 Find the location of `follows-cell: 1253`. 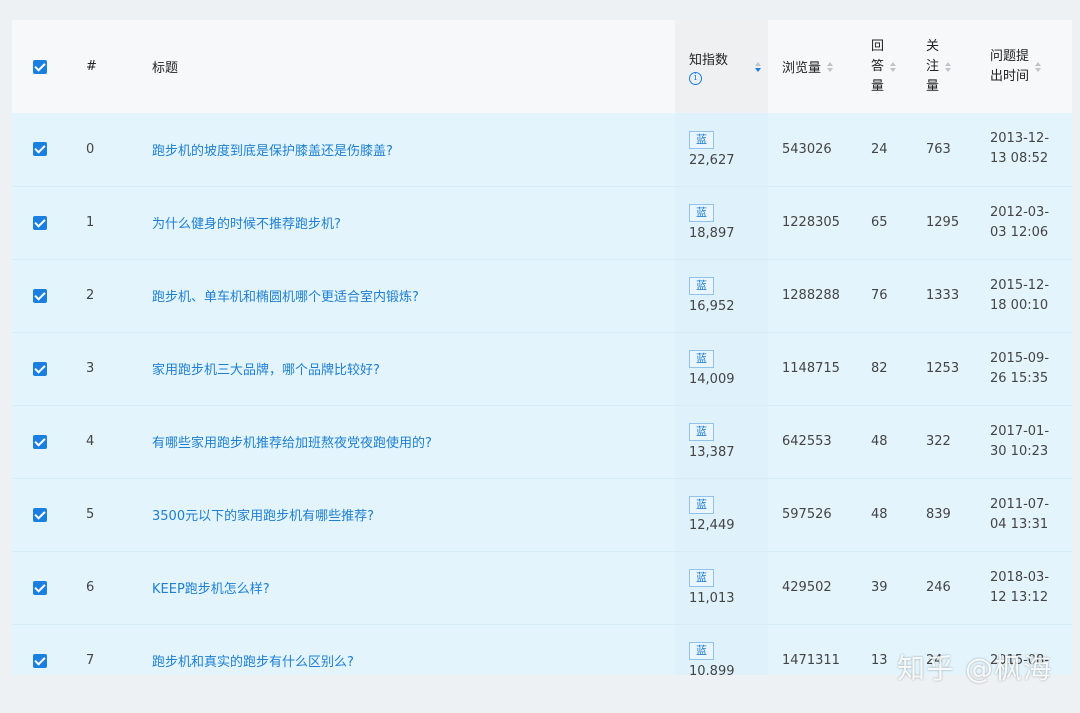

follows-cell: 1253 is located at coordinates (943, 368).